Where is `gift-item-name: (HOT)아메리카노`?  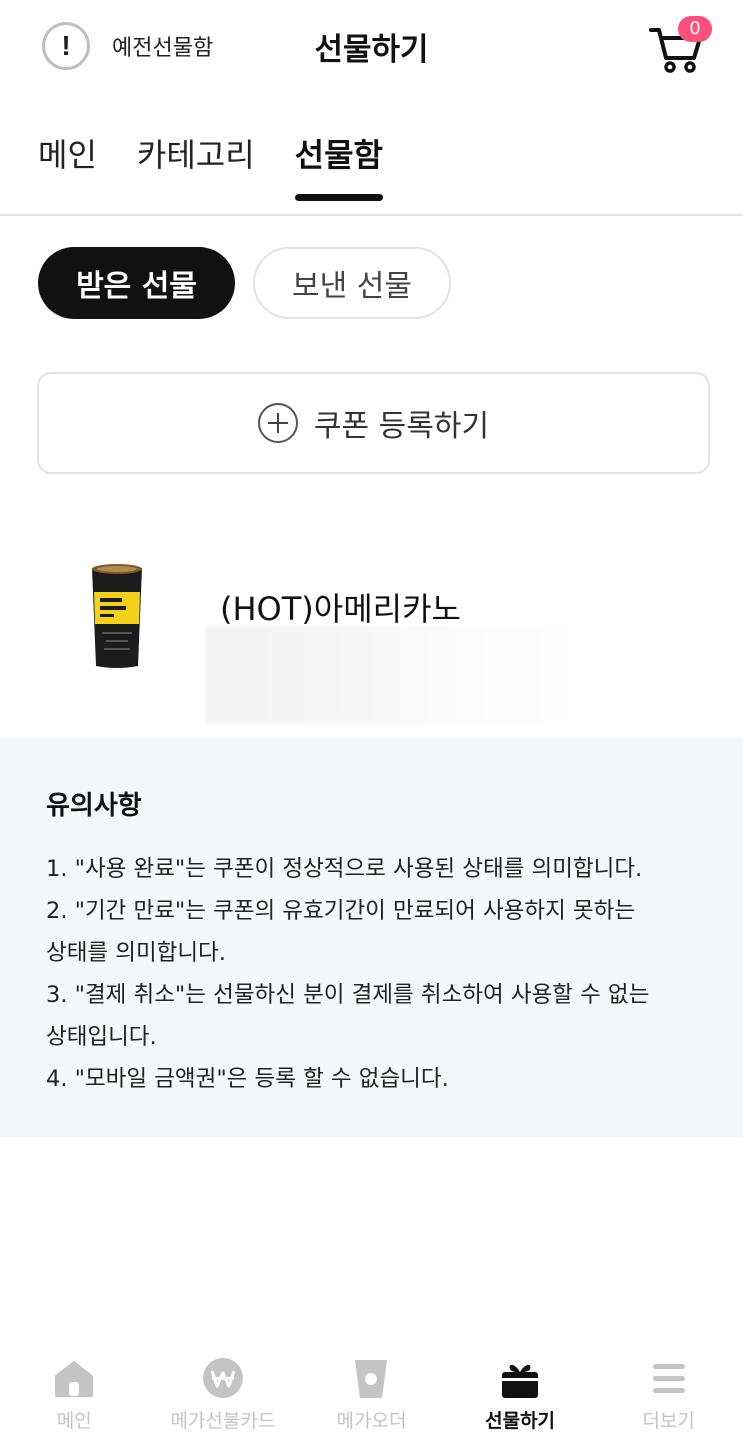 gift-item-name: (HOT)아메리카노 is located at coordinates (340, 609).